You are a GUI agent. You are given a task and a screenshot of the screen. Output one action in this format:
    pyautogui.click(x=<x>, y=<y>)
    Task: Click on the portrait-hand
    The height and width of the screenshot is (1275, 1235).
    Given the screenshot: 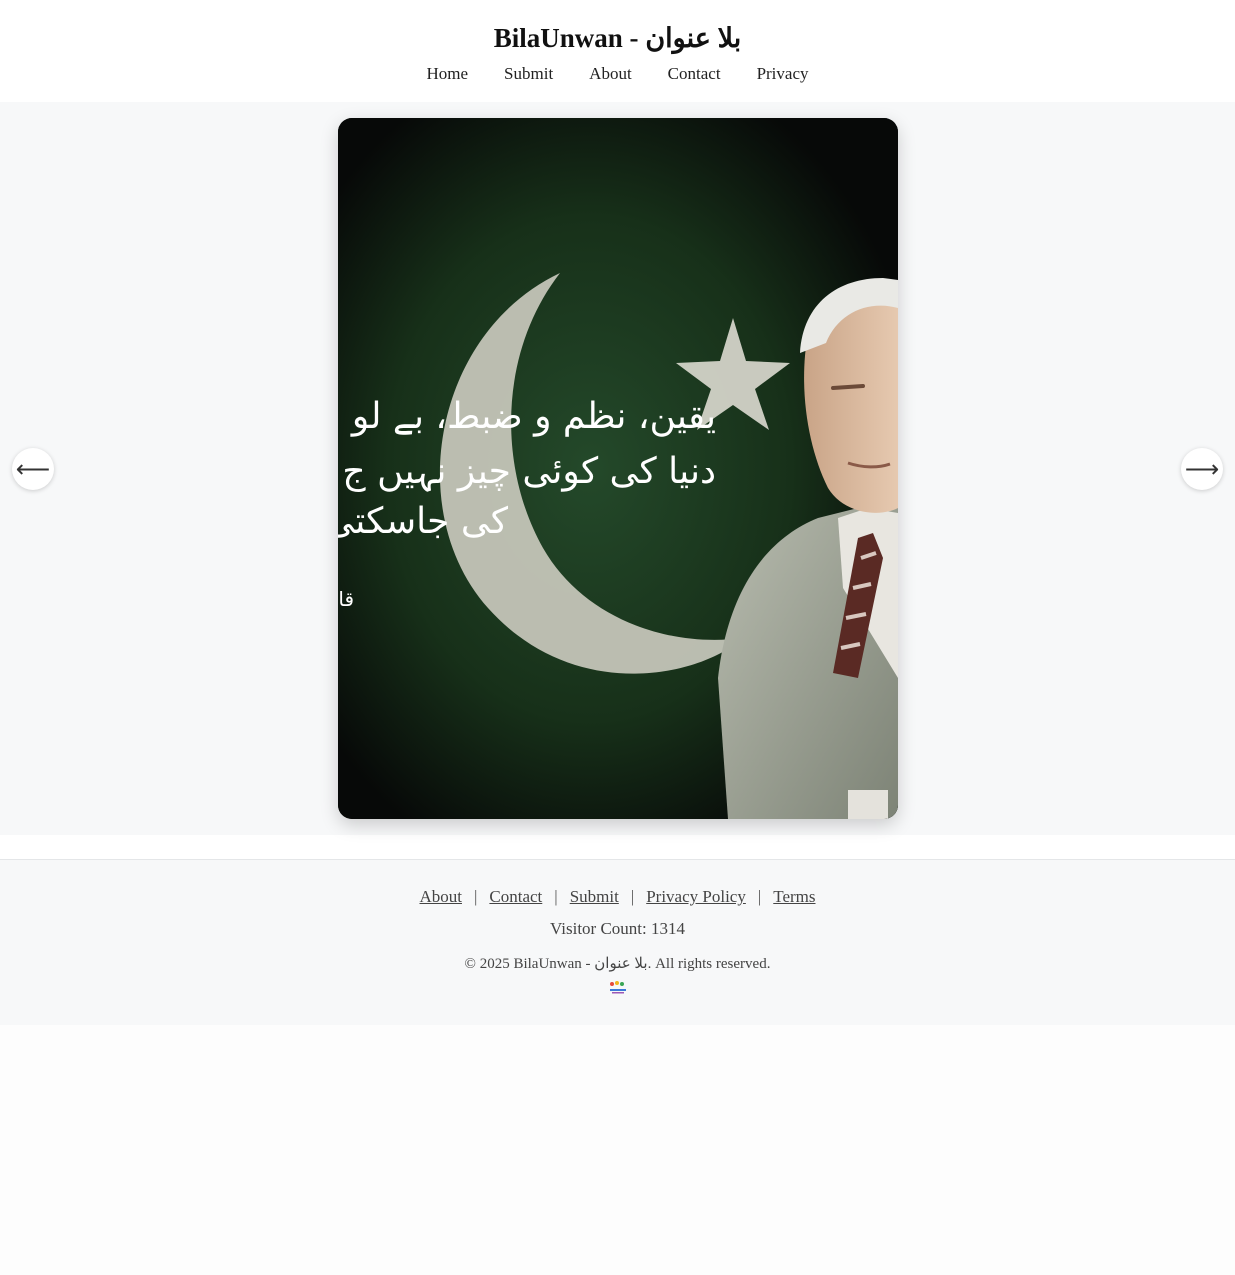 What is the action you would take?
    pyautogui.click(x=868, y=804)
    